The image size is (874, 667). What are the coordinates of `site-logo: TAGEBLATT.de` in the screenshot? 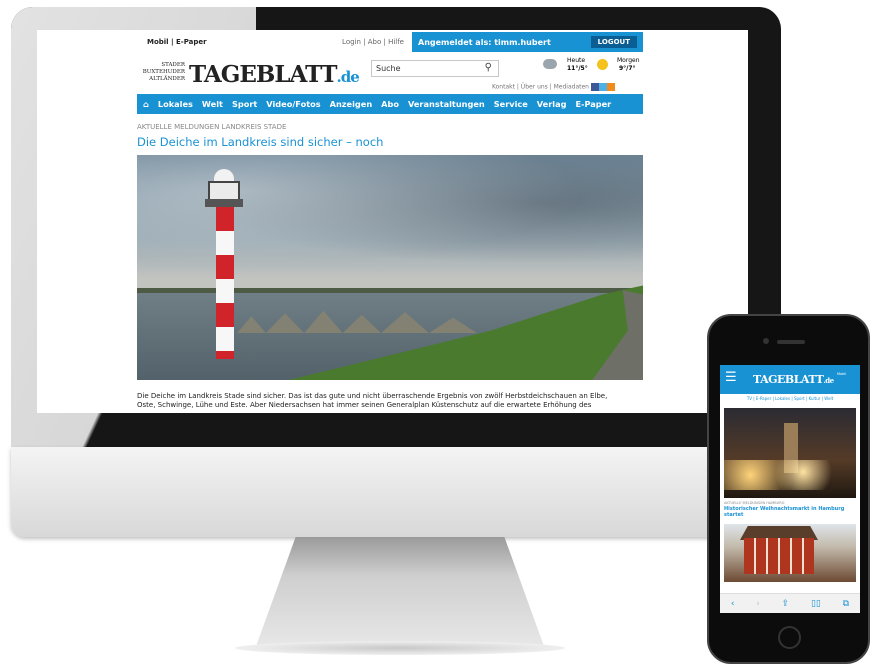 It's located at (274, 74).